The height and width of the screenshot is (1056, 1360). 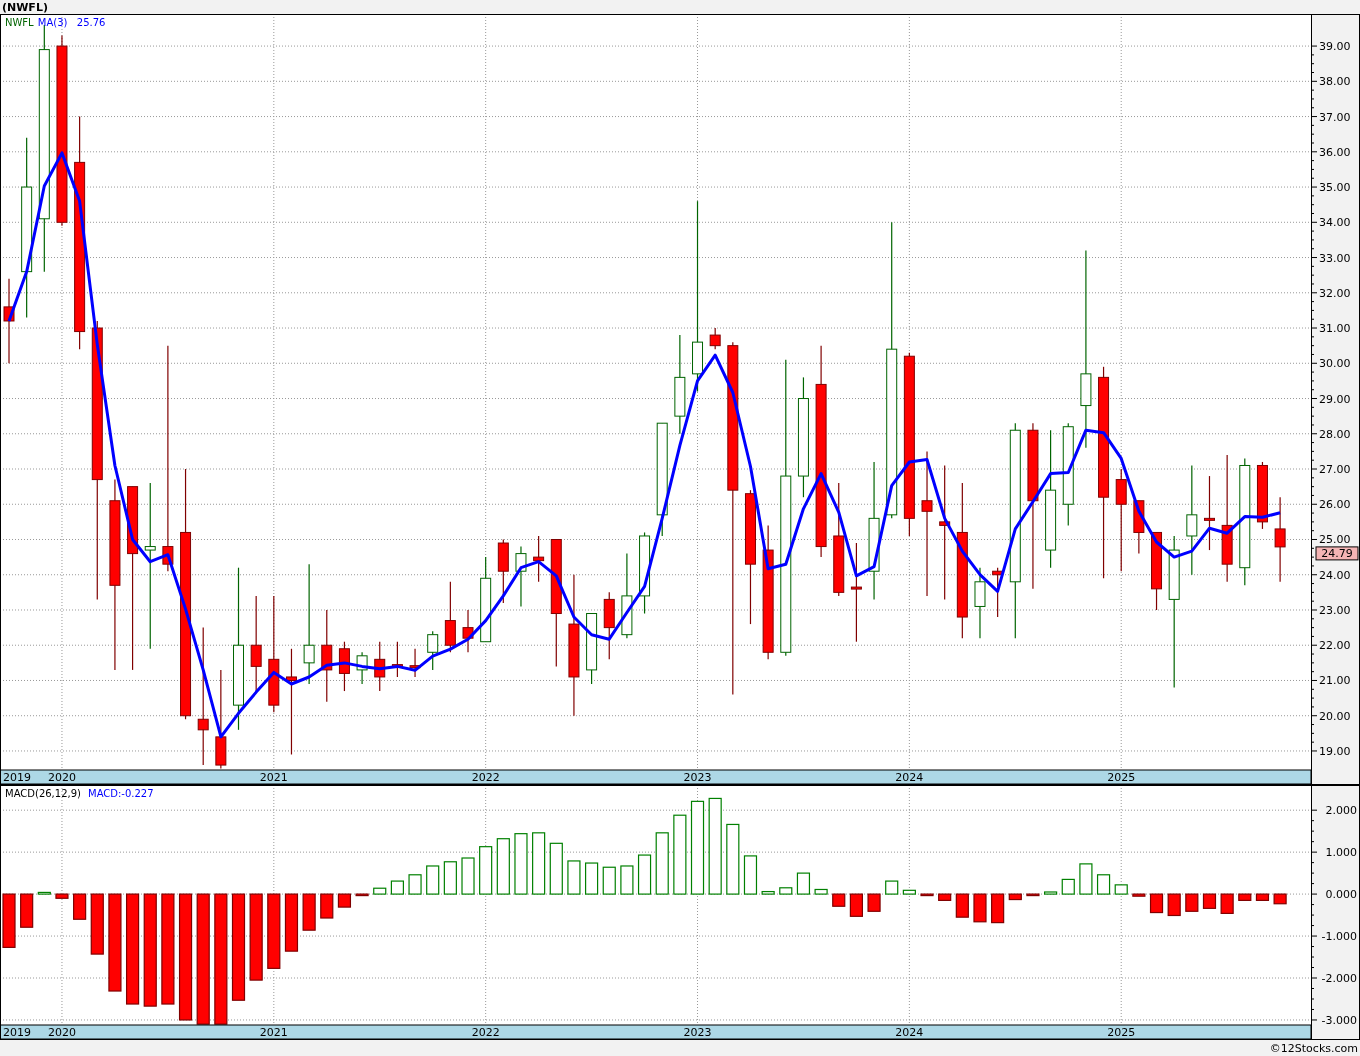 I want to click on axis-label: 29.00, so click(x=1335, y=399).